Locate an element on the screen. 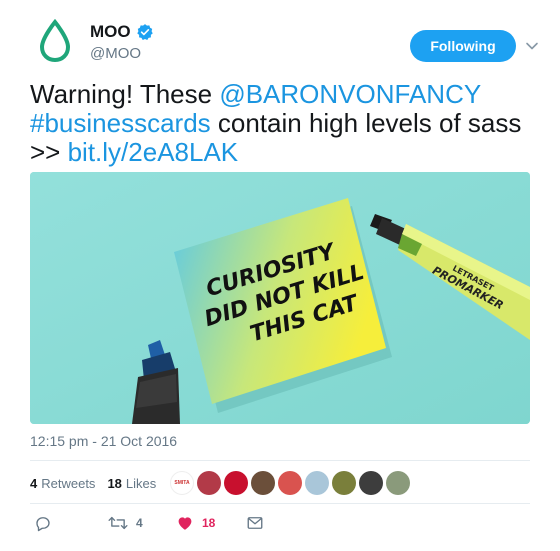 The height and width of the screenshot is (551, 560). liker-avatar: SMITA is located at coordinates (182, 483).